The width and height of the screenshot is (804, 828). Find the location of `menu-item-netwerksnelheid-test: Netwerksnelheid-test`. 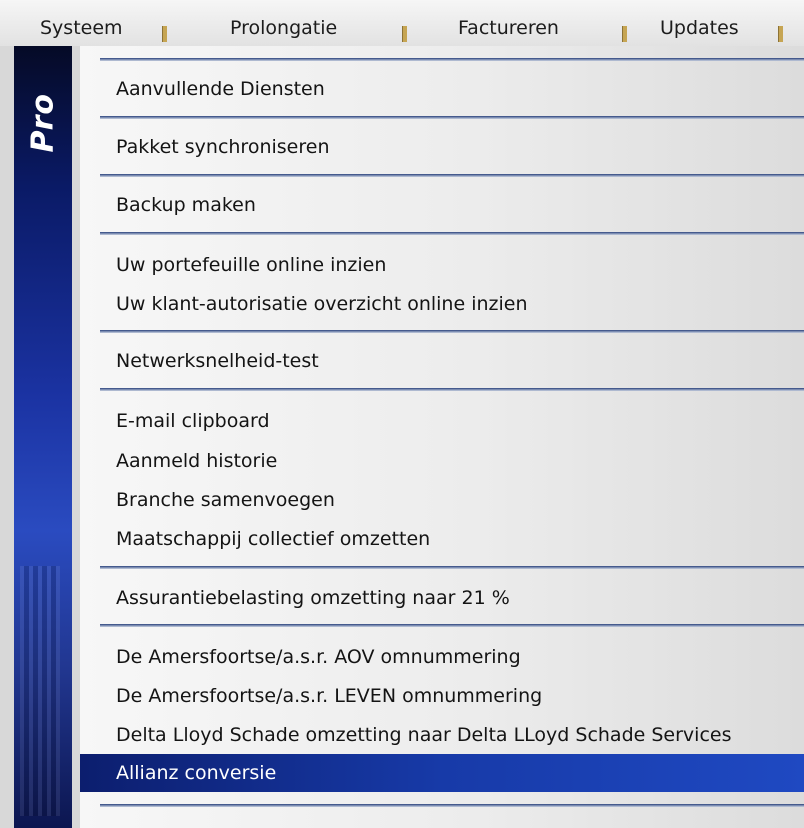

menu-item-netwerksnelheid-test: Netwerksnelheid-test is located at coordinates (442, 361).